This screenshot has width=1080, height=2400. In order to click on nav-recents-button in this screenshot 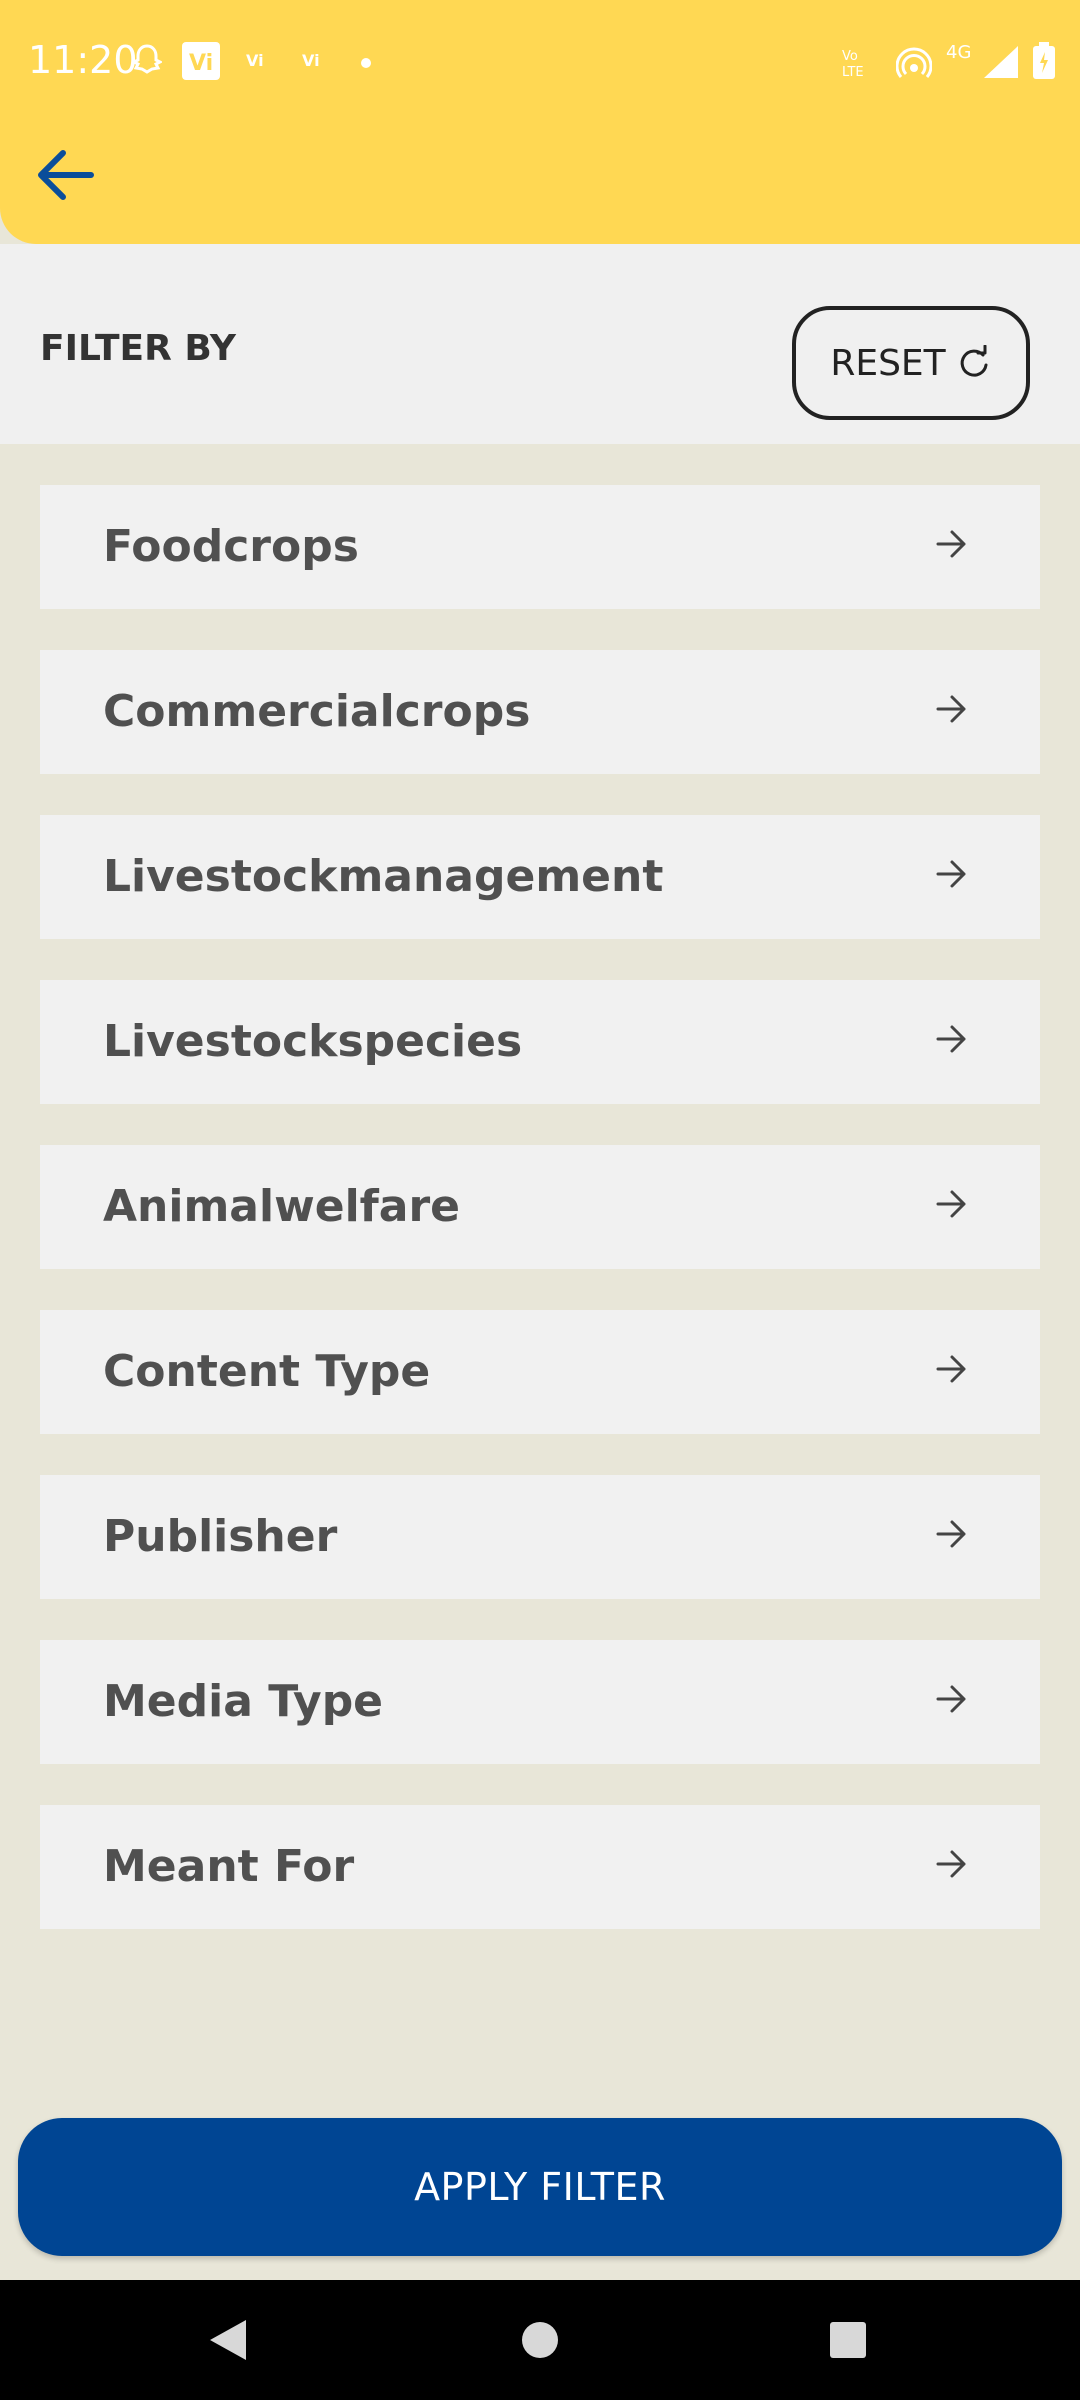, I will do `click(848, 2340)`.